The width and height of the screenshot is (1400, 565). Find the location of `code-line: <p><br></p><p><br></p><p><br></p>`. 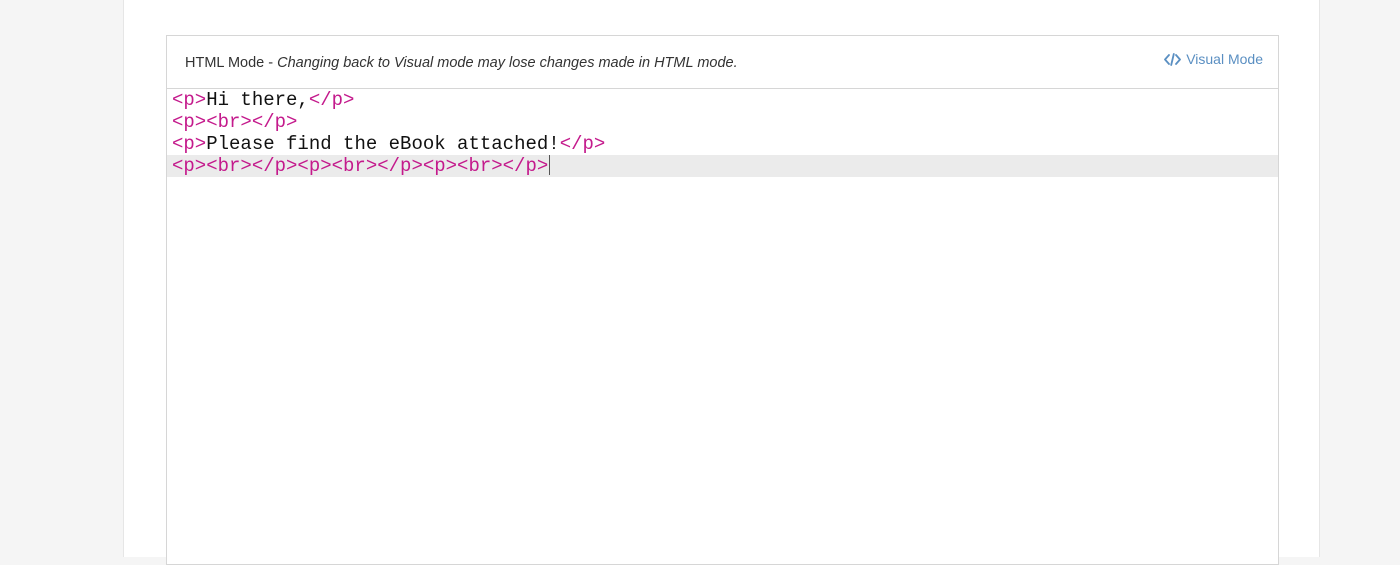

code-line: <p><br></p><p><br></p><p><br></p> is located at coordinates (722, 166).